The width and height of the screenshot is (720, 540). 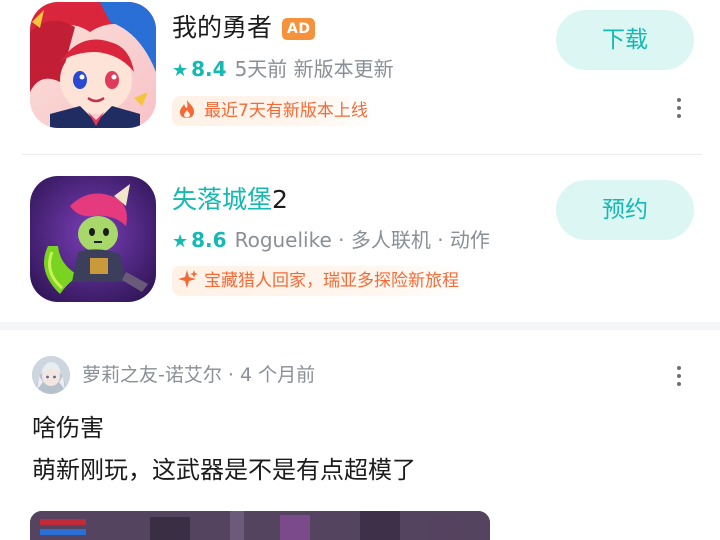 I want to click on app-tagline: 宝藏猎人回家，瑞亚多探险新旅程, so click(x=318, y=281).